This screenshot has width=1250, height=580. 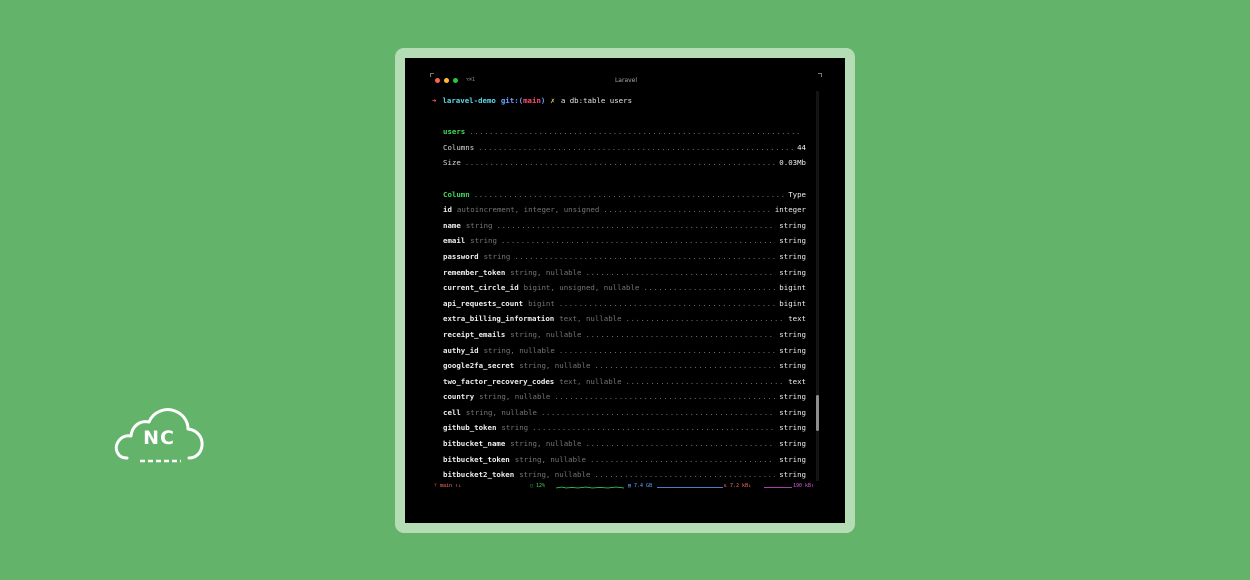 I want to click on column-row: bitbucket2_token string, nullable string, so click(x=619, y=475).